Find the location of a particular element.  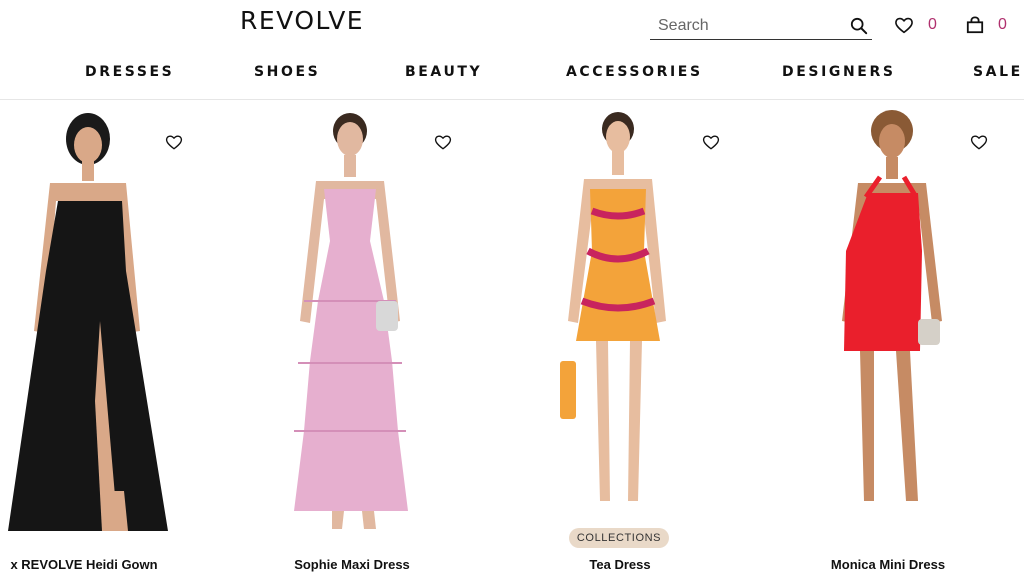

nav-item-designers: DESIGNERS is located at coordinates (839, 72).